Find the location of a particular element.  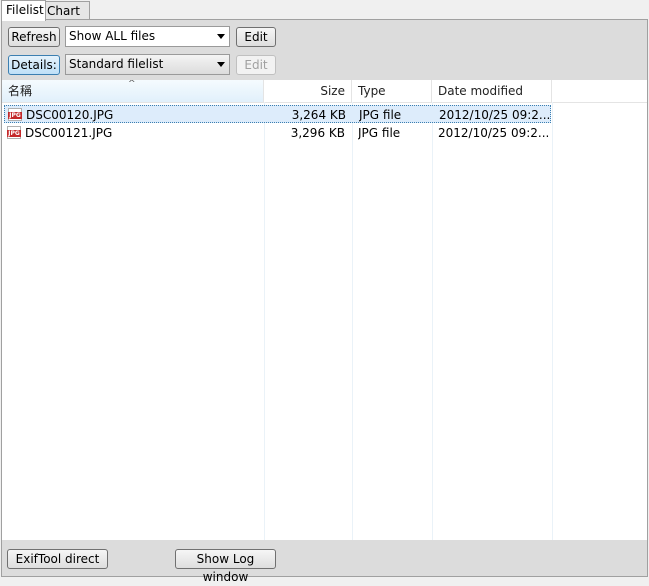

edit-view-button: Edit is located at coordinates (256, 65).